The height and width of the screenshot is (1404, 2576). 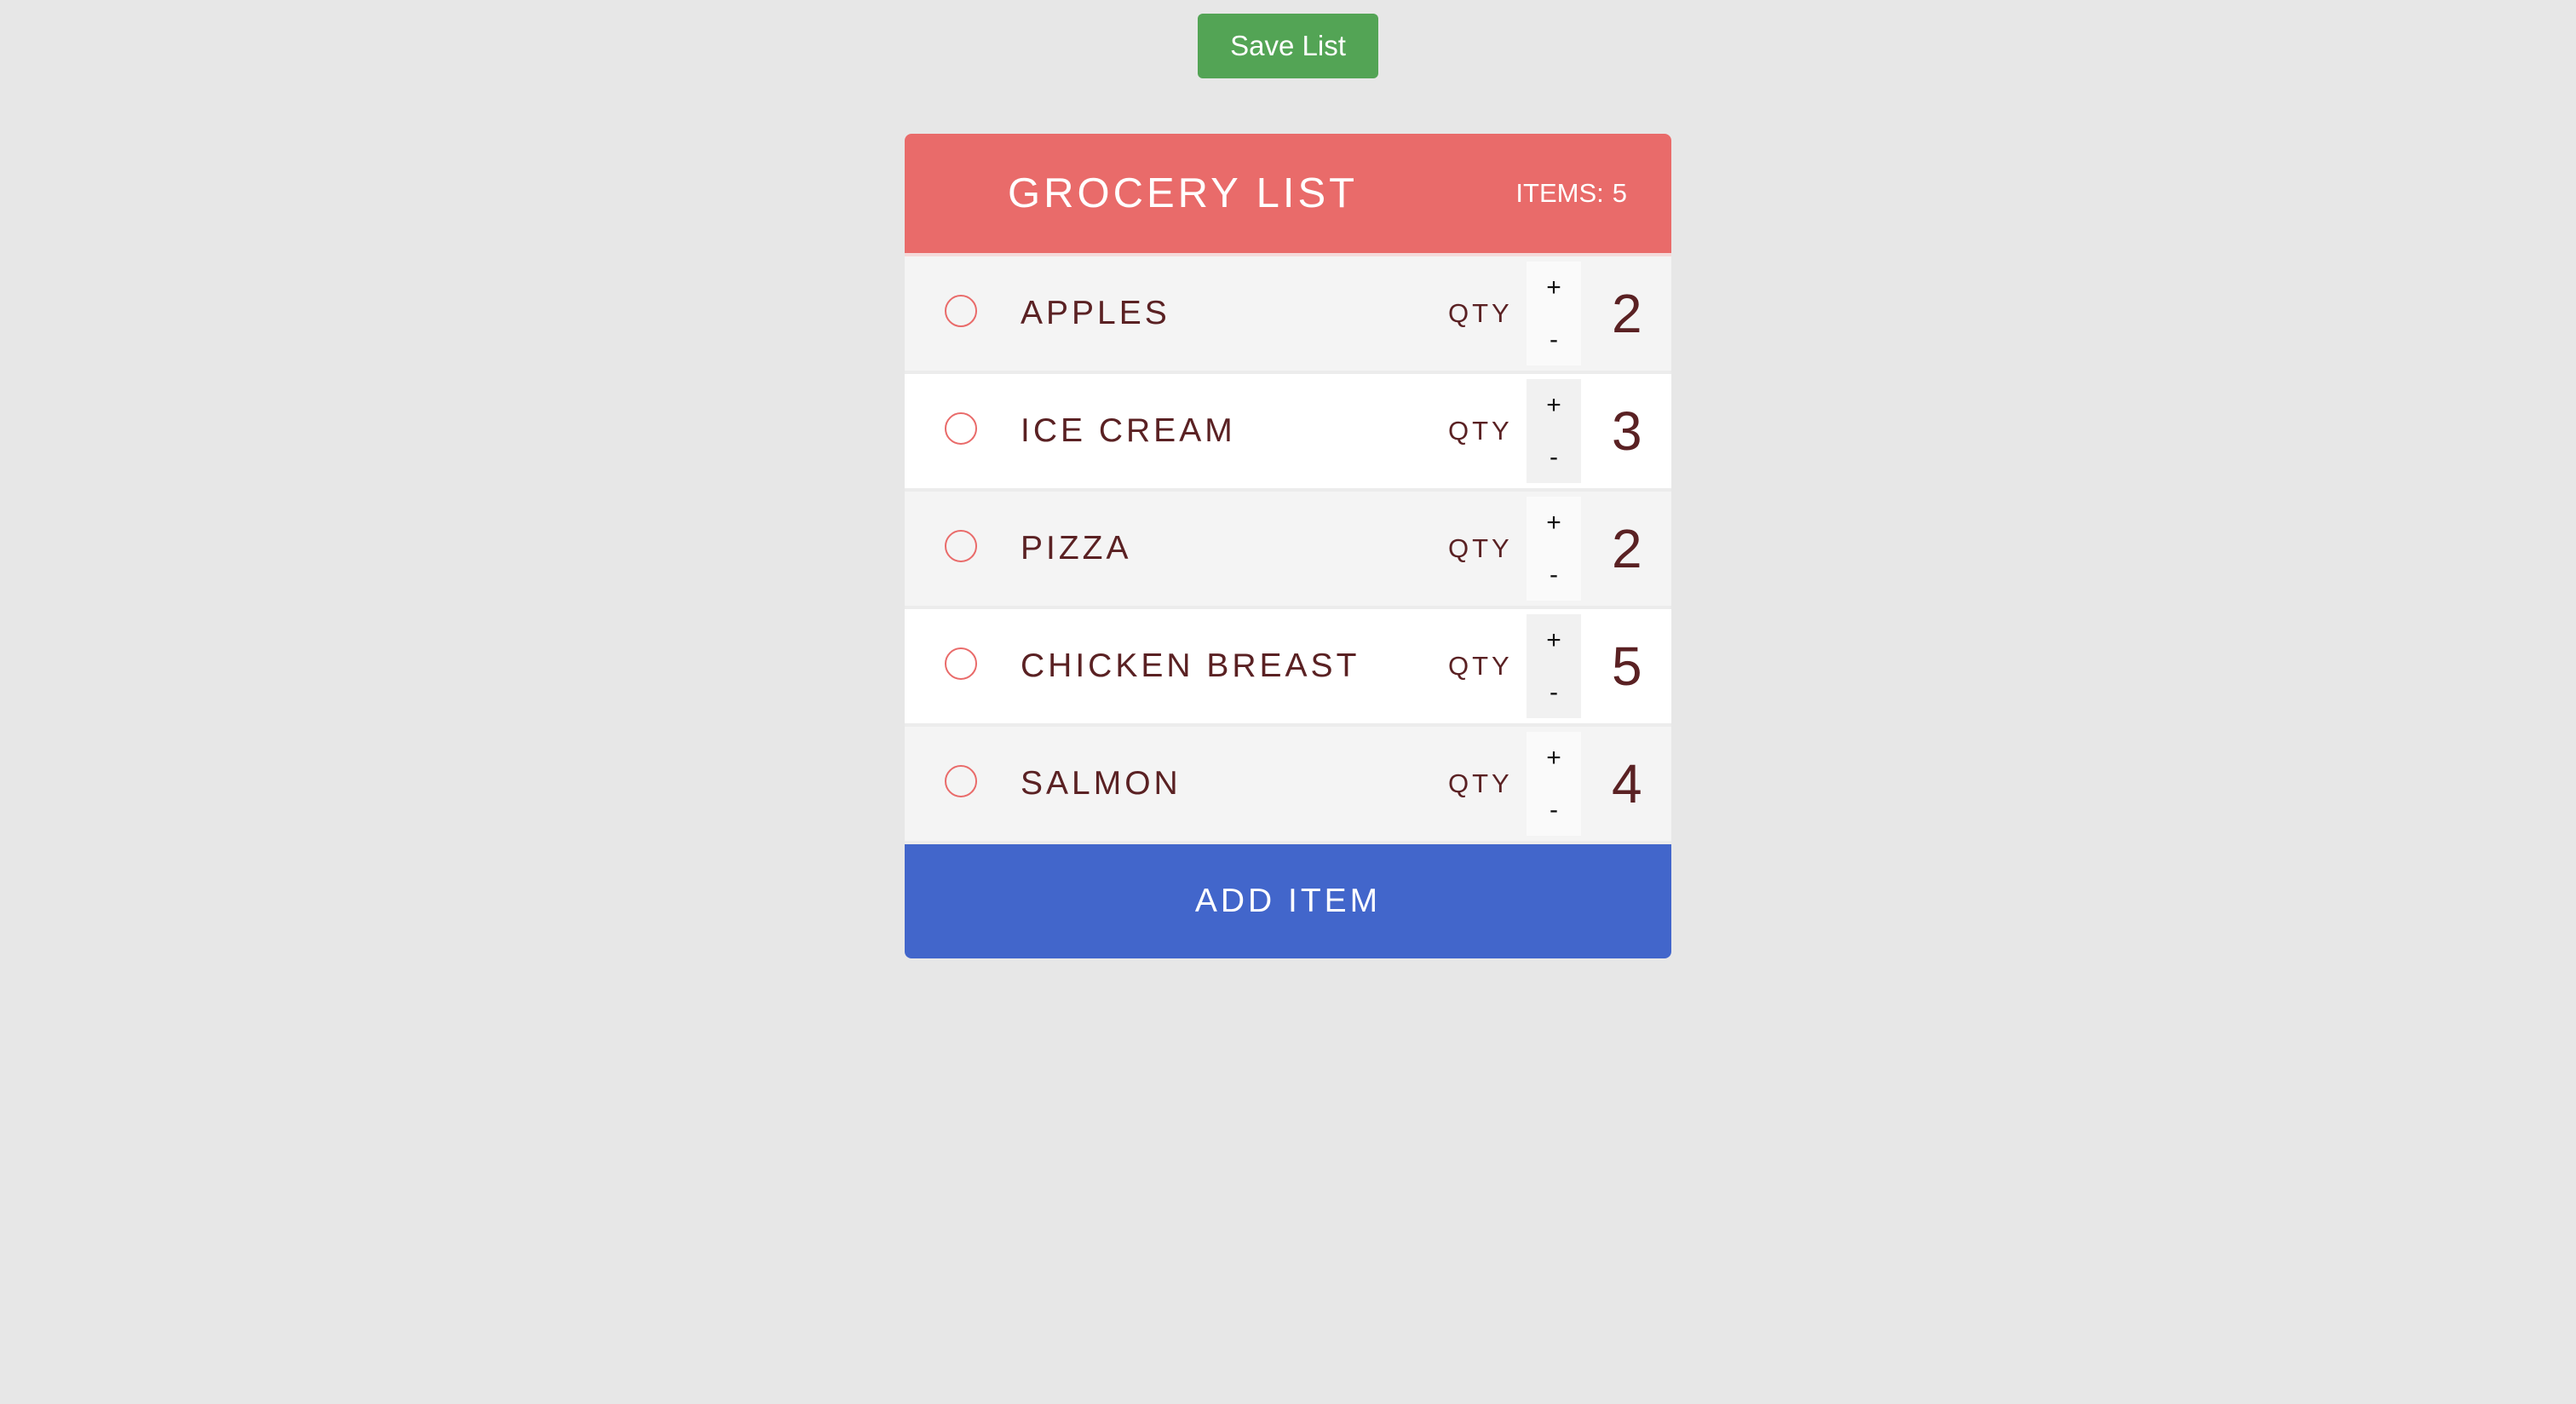 What do you see at coordinates (1096, 313) in the screenshot?
I see `item-name: APPLES` at bounding box center [1096, 313].